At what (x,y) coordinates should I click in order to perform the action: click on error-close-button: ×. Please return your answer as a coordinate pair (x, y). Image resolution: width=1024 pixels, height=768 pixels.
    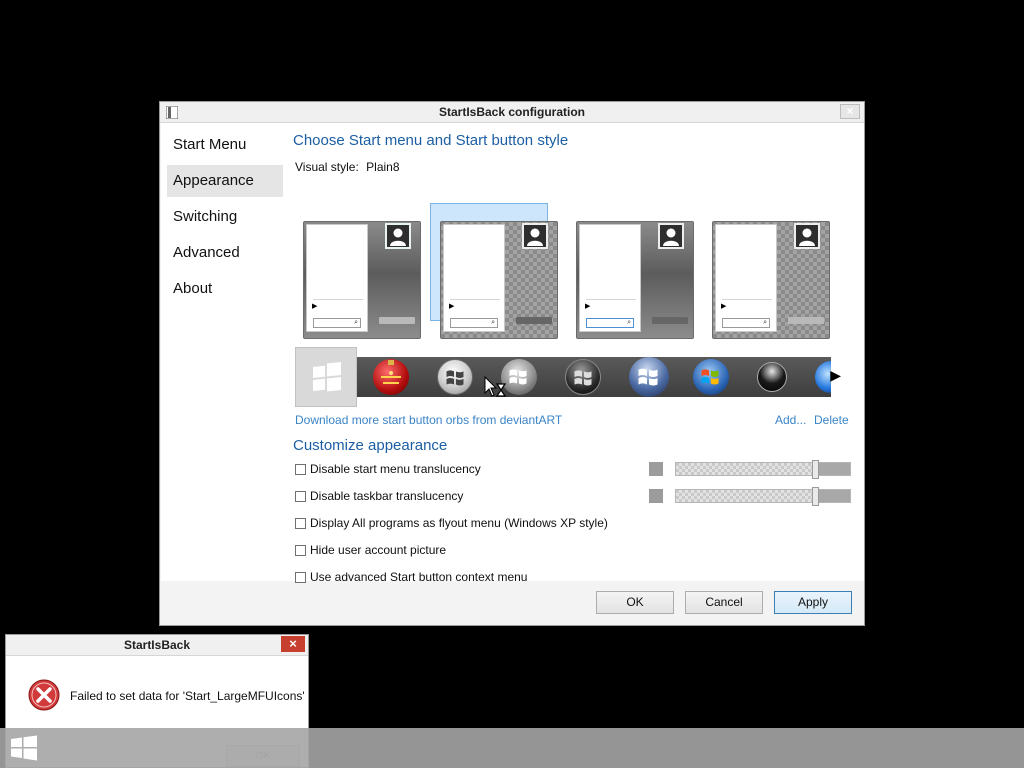
    Looking at the image, I should click on (293, 644).